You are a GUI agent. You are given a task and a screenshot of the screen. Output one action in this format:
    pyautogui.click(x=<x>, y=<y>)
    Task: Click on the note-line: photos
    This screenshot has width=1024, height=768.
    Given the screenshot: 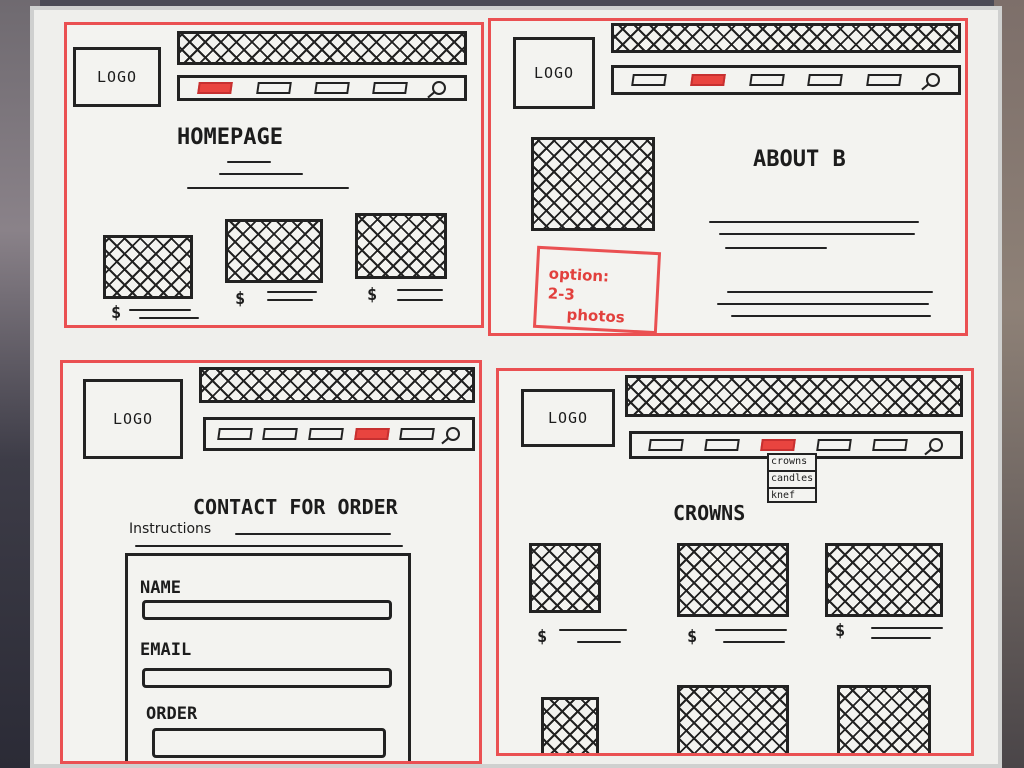 What is the action you would take?
    pyautogui.click(x=596, y=316)
    